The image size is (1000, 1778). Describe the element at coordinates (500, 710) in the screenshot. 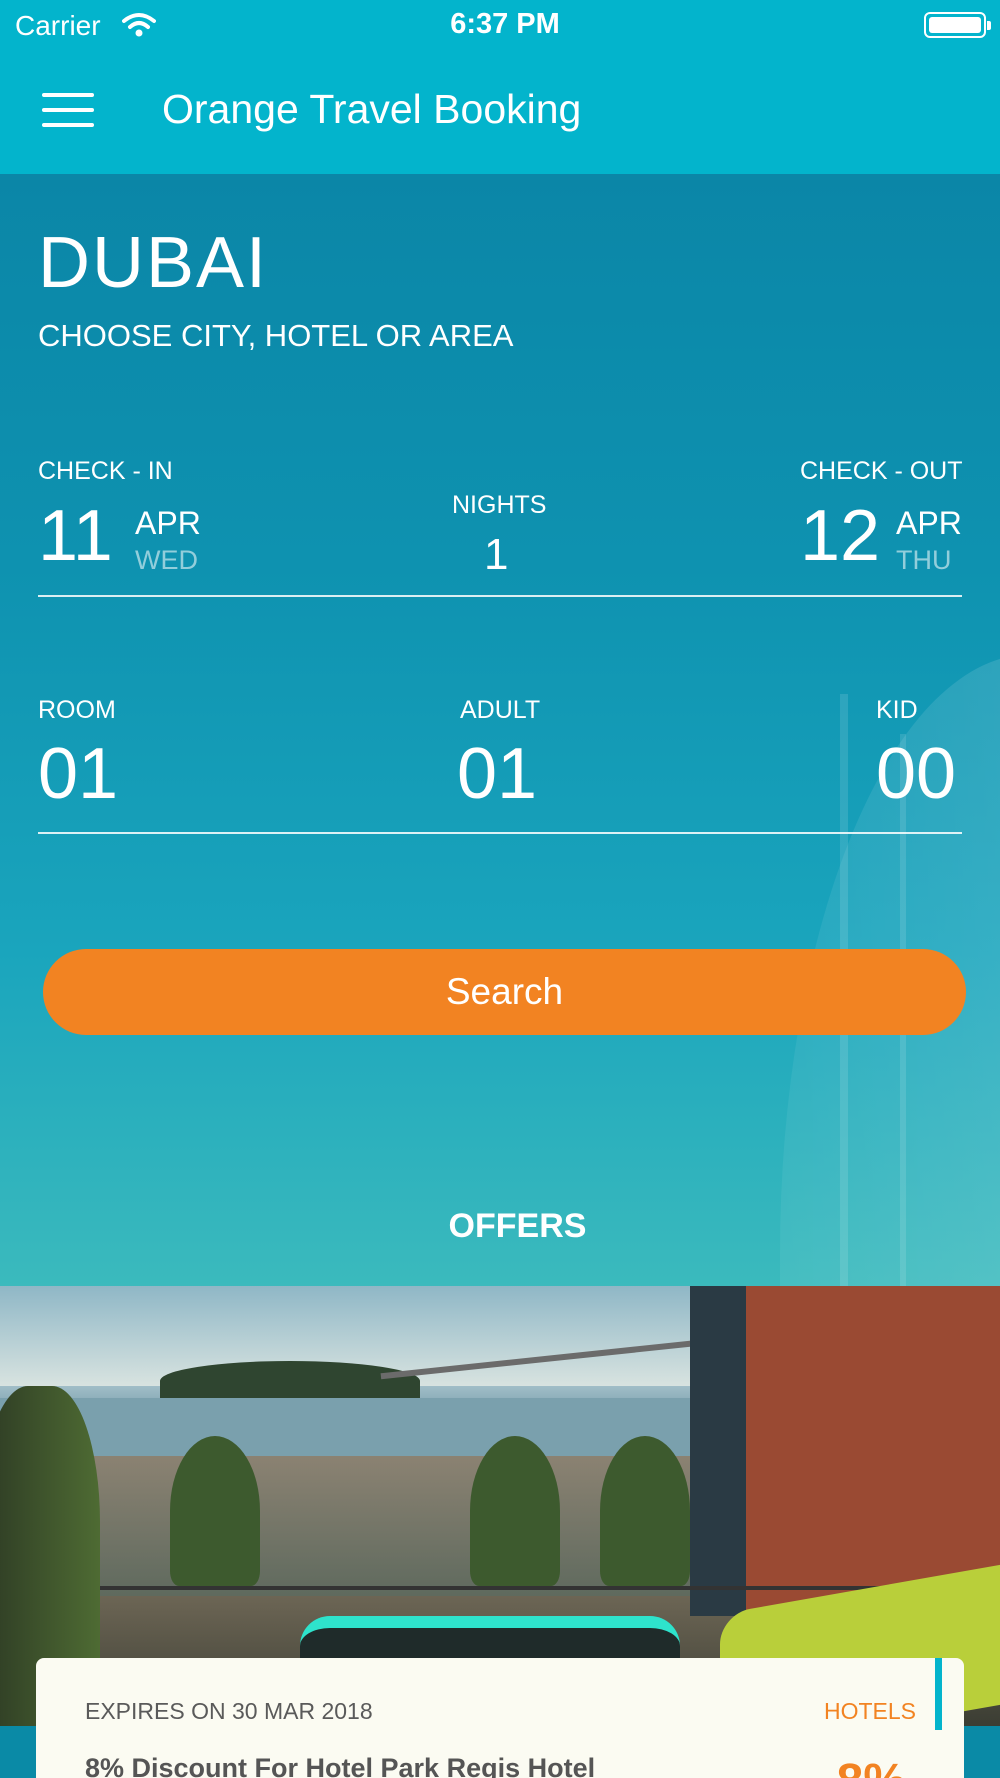

I see `adult-label: ADULT` at that location.